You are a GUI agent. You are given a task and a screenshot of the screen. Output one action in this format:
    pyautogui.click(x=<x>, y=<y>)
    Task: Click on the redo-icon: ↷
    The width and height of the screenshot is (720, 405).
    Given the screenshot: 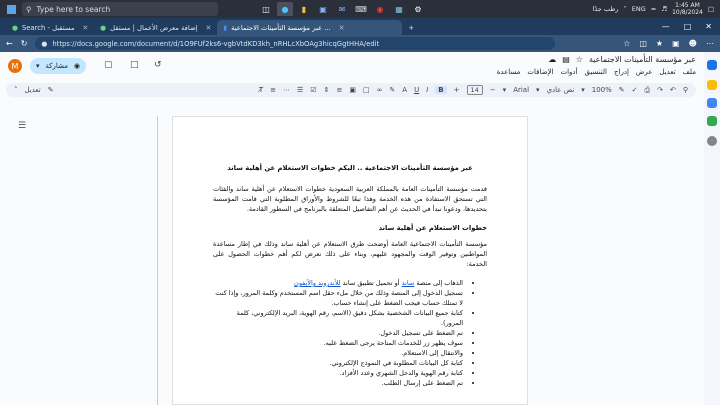 What is the action you would take?
    pyautogui.click(x=660, y=90)
    